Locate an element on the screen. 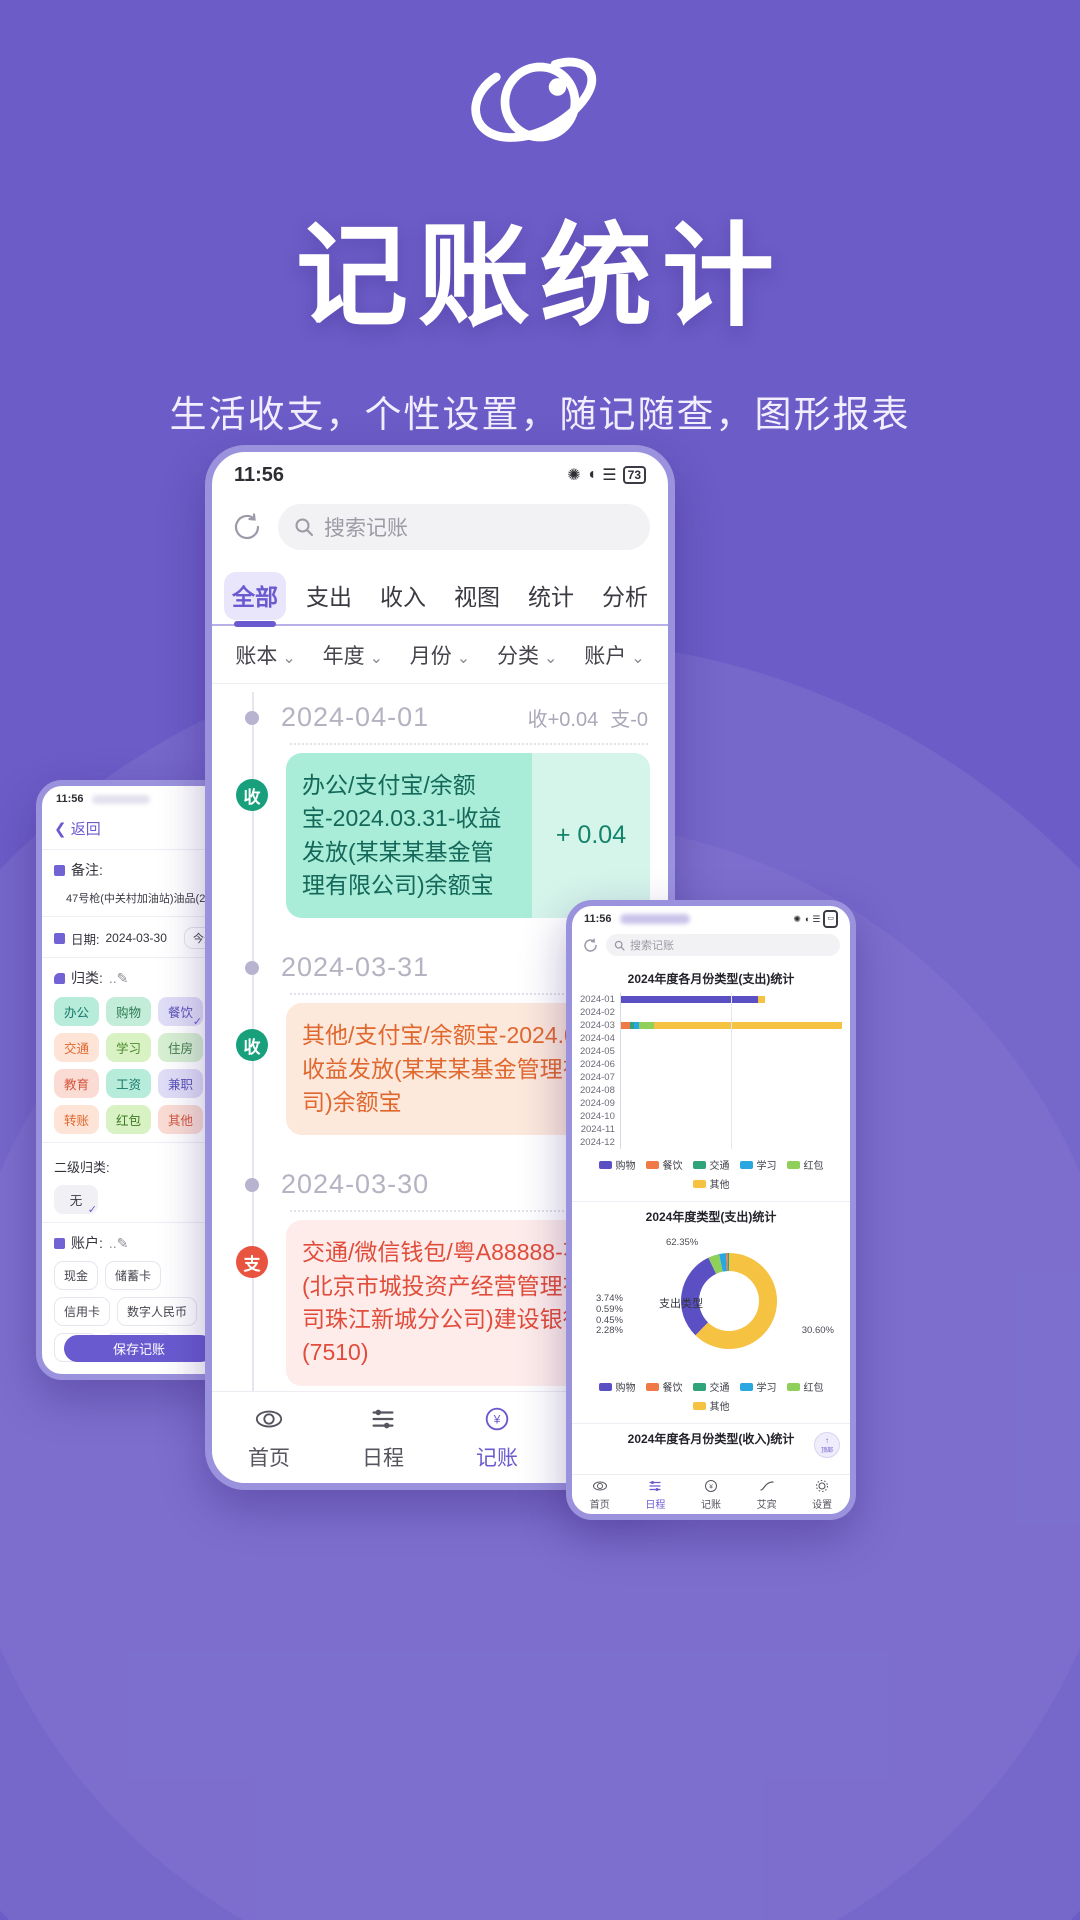 The width and height of the screenshot is (1080, 1920). tabbar-item-首页: 首页 is located at coordinates (269, 1438).